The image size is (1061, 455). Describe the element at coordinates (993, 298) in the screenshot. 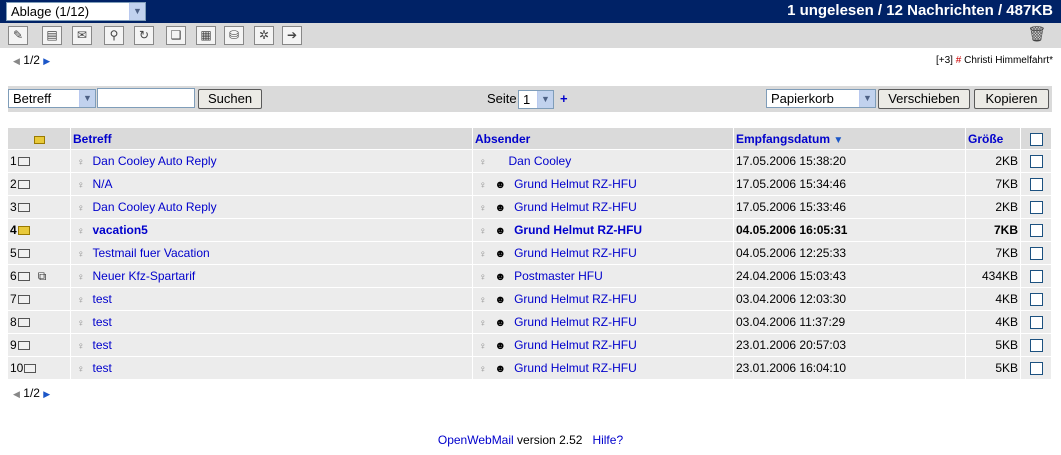

I see `size-cell: 4KB` at that location.